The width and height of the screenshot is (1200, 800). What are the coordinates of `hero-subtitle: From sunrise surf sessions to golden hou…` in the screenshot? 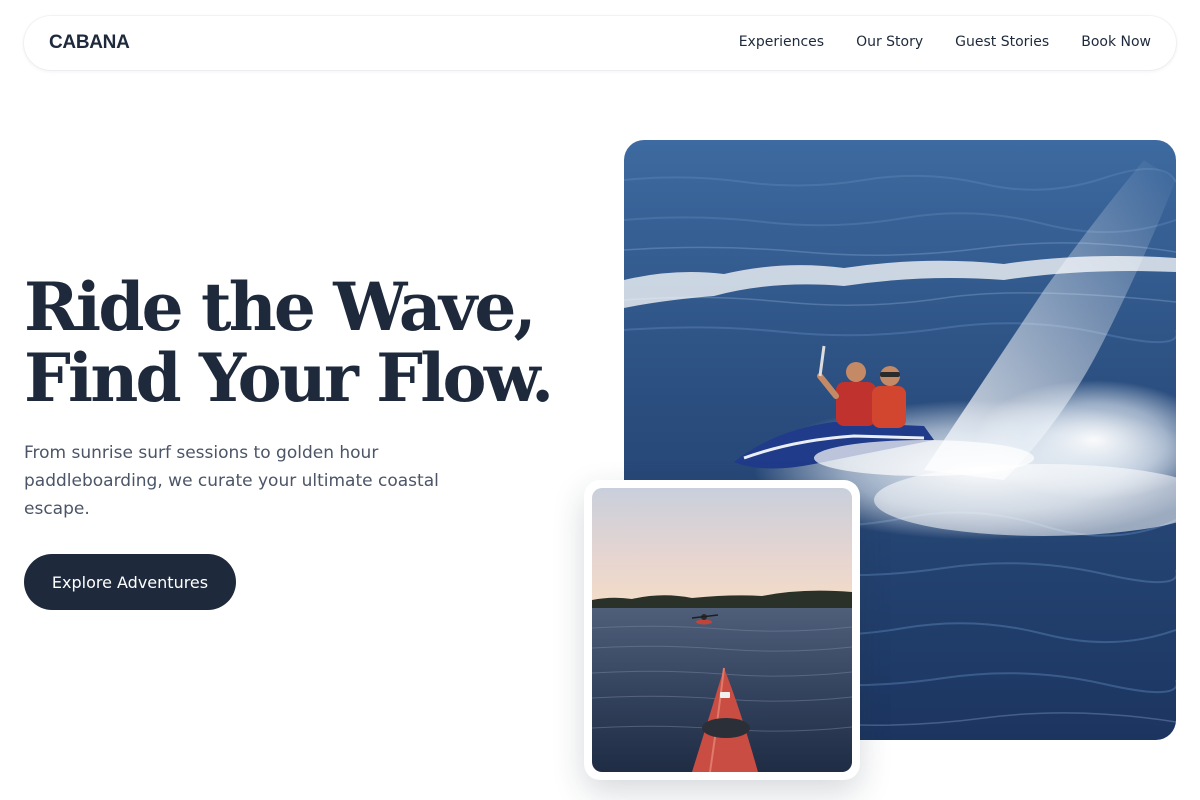 It's located at (231, 481).